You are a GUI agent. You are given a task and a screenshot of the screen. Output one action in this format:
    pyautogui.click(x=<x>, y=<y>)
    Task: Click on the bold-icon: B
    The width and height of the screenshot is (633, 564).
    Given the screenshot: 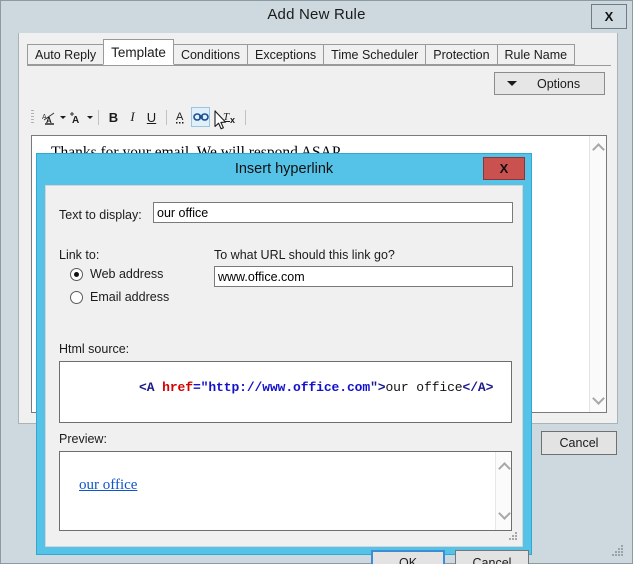 What is the action you would take?
    pyautogui.click(x=113, y=117)
    